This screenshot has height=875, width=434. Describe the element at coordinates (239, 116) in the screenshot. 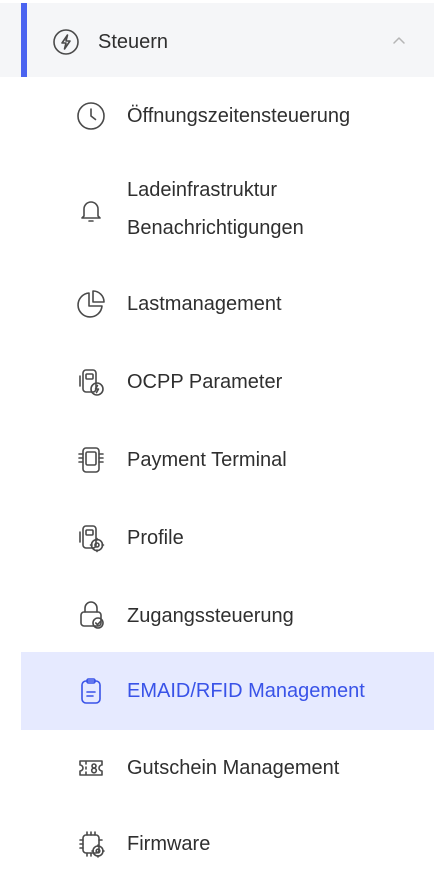

I see `nav-item-label: Öffnungszeitensteuerung` at that location.